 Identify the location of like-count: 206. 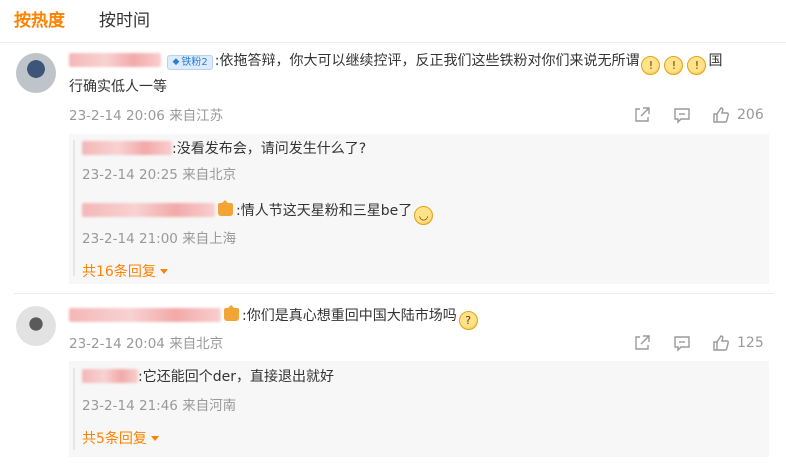
(750, 115).